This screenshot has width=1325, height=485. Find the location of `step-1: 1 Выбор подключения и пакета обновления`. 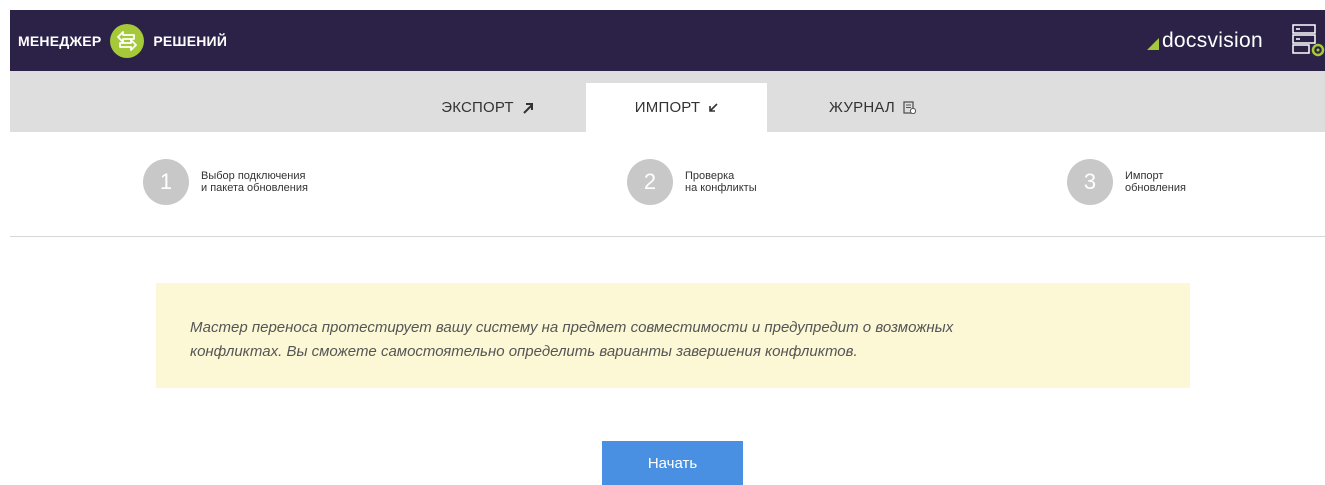

step-1: 1 Выбор подключения и пакета обновления is located at coordinates (225, 182).